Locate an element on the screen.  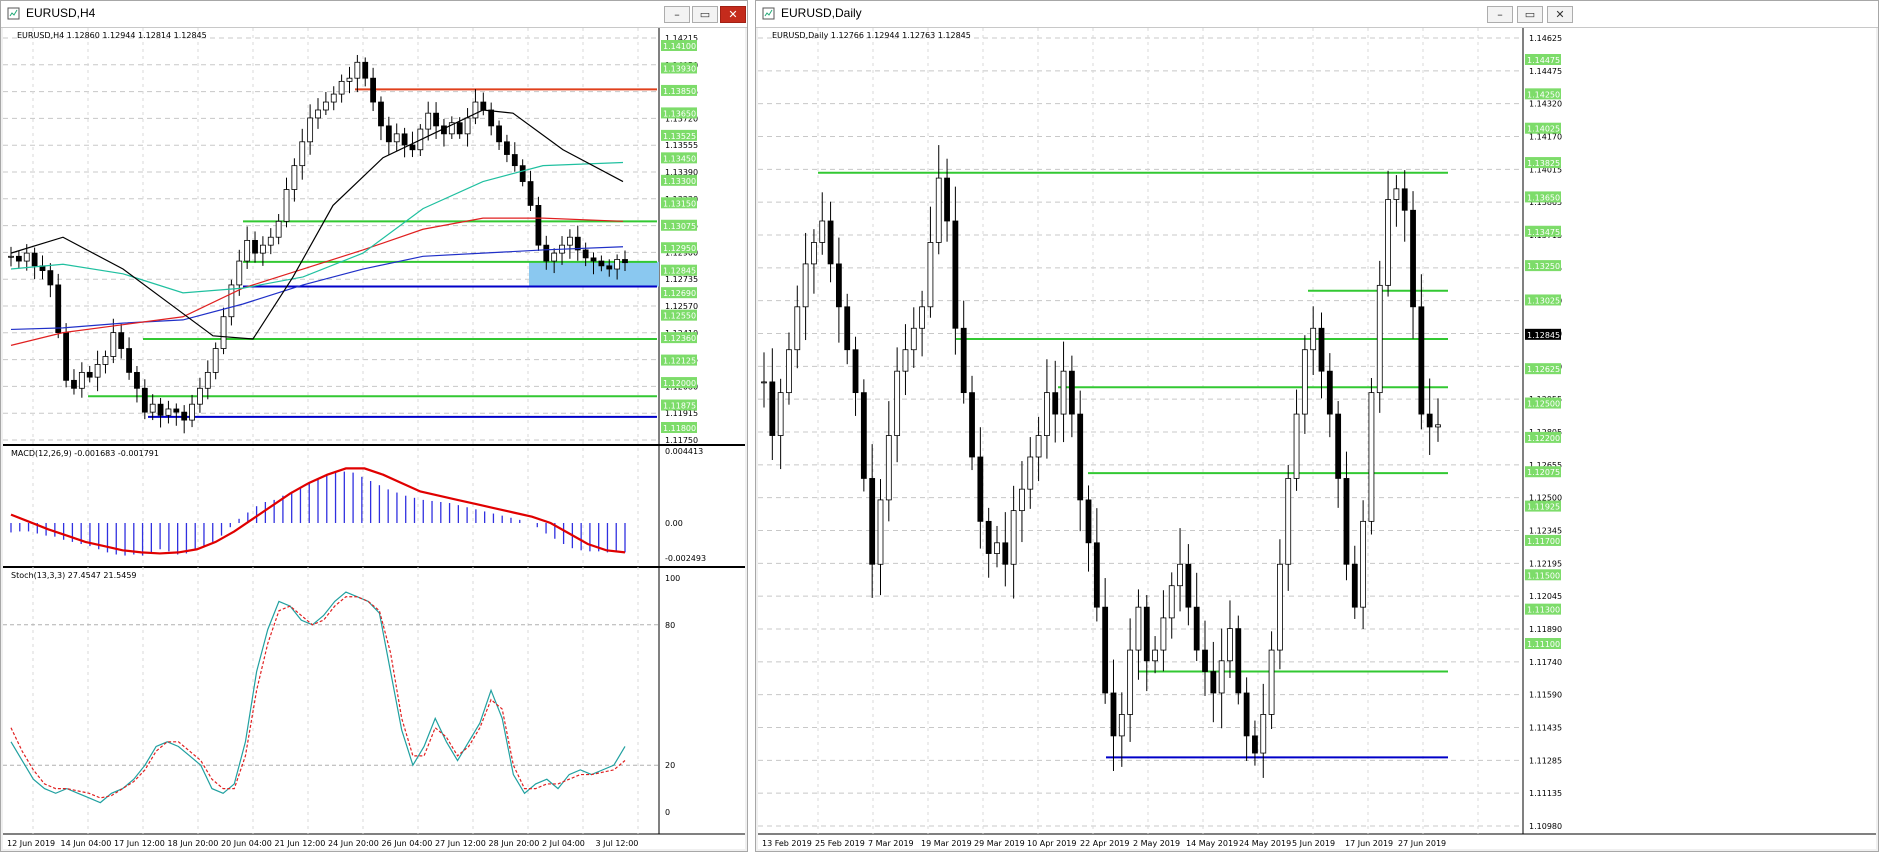
time-tick: 27 Jun 2019 is located at coordinates (1422, 843).